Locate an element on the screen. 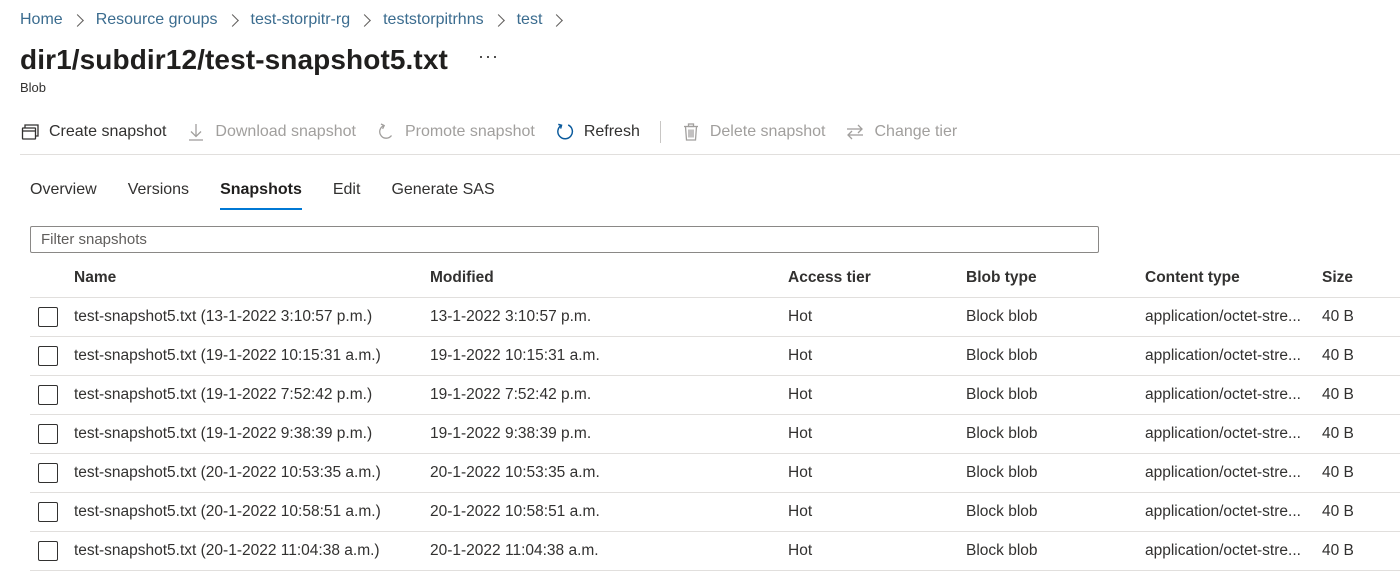 This screenshot has height=571, width=1400. create-snapshot-icon is located at coordinates (30, 132).